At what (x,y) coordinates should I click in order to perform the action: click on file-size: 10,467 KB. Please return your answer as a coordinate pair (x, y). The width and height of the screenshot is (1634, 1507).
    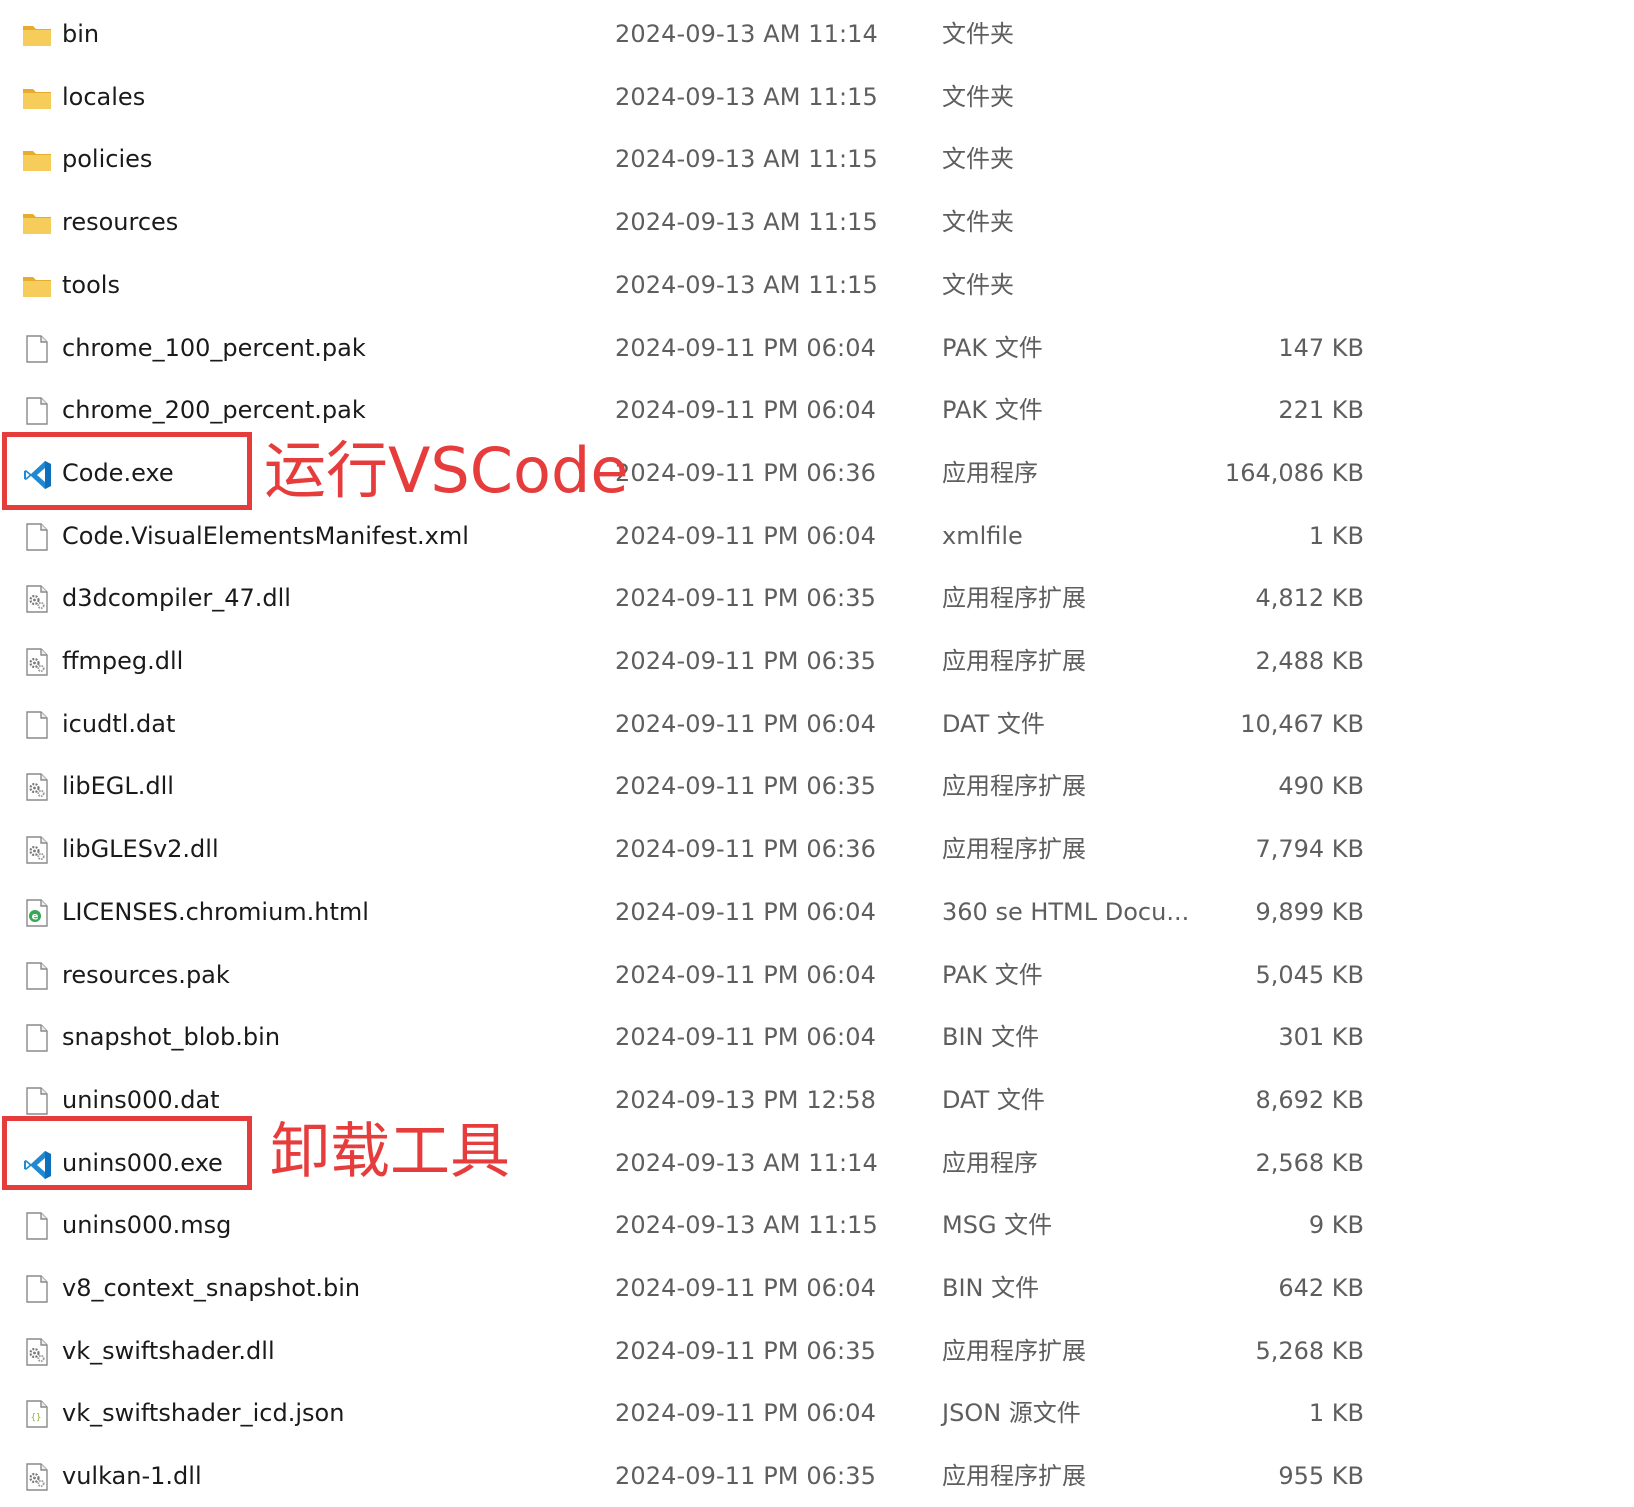
    Looking at the image, I should click on (1302, 723).